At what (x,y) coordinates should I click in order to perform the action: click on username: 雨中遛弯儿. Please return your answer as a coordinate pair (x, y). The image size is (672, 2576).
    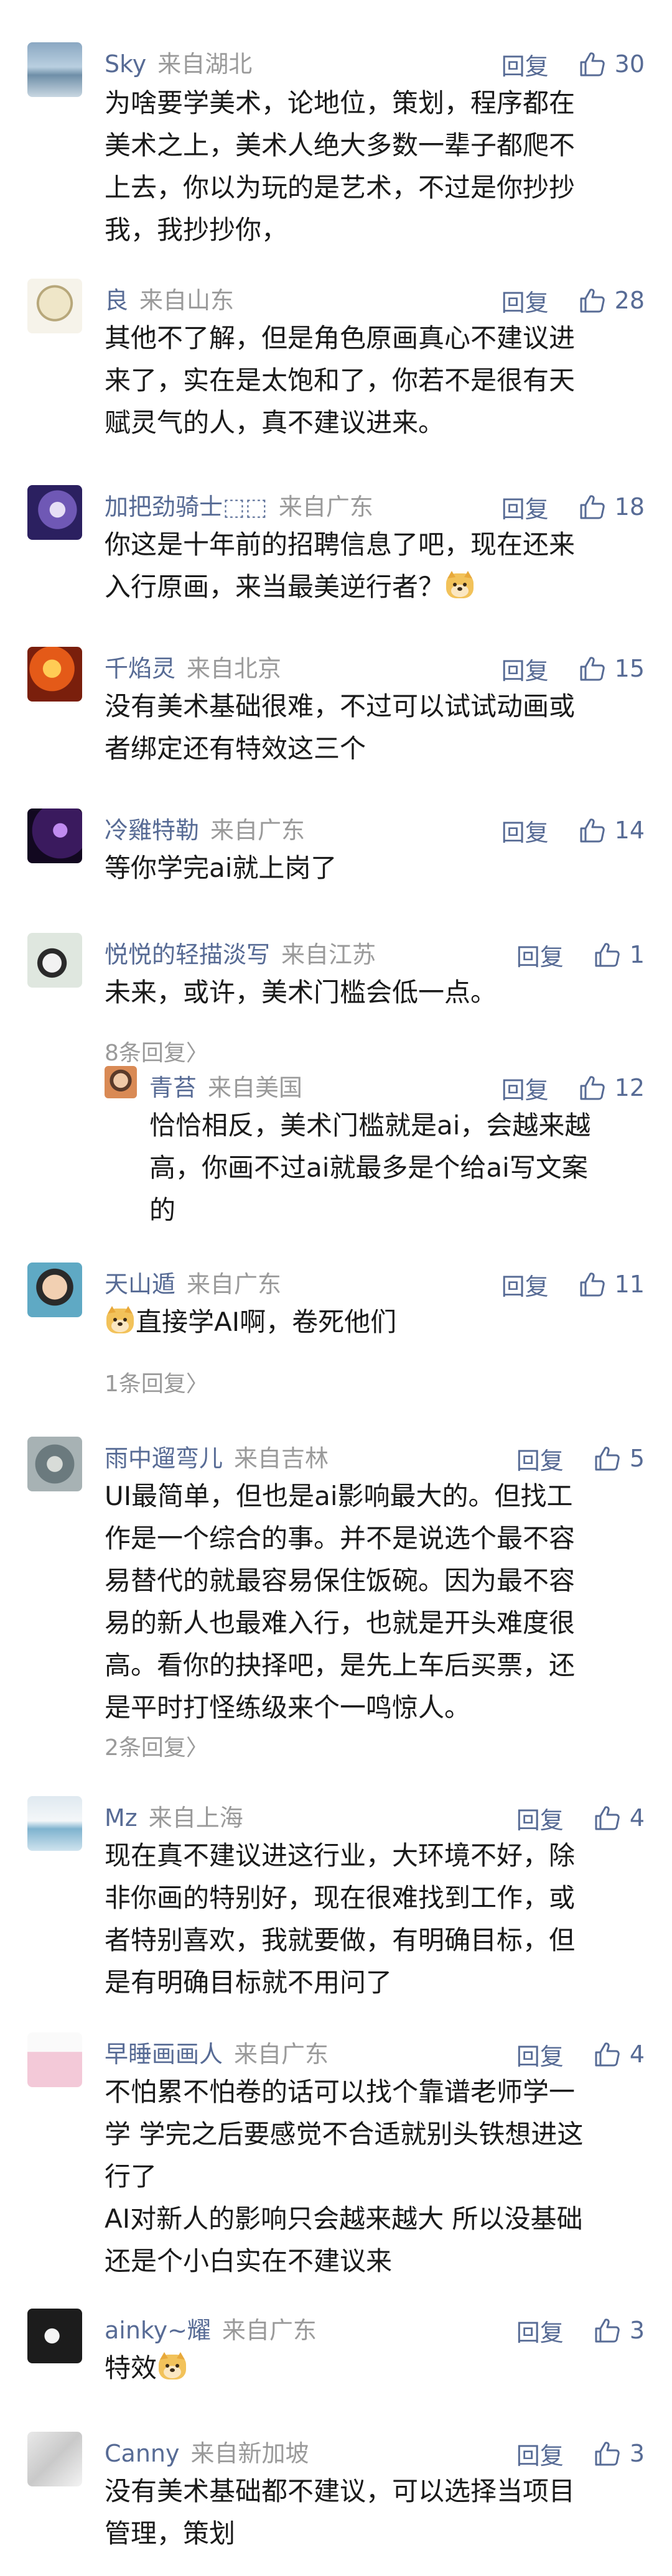
    Looking at the image, I should click on (164, 1459).